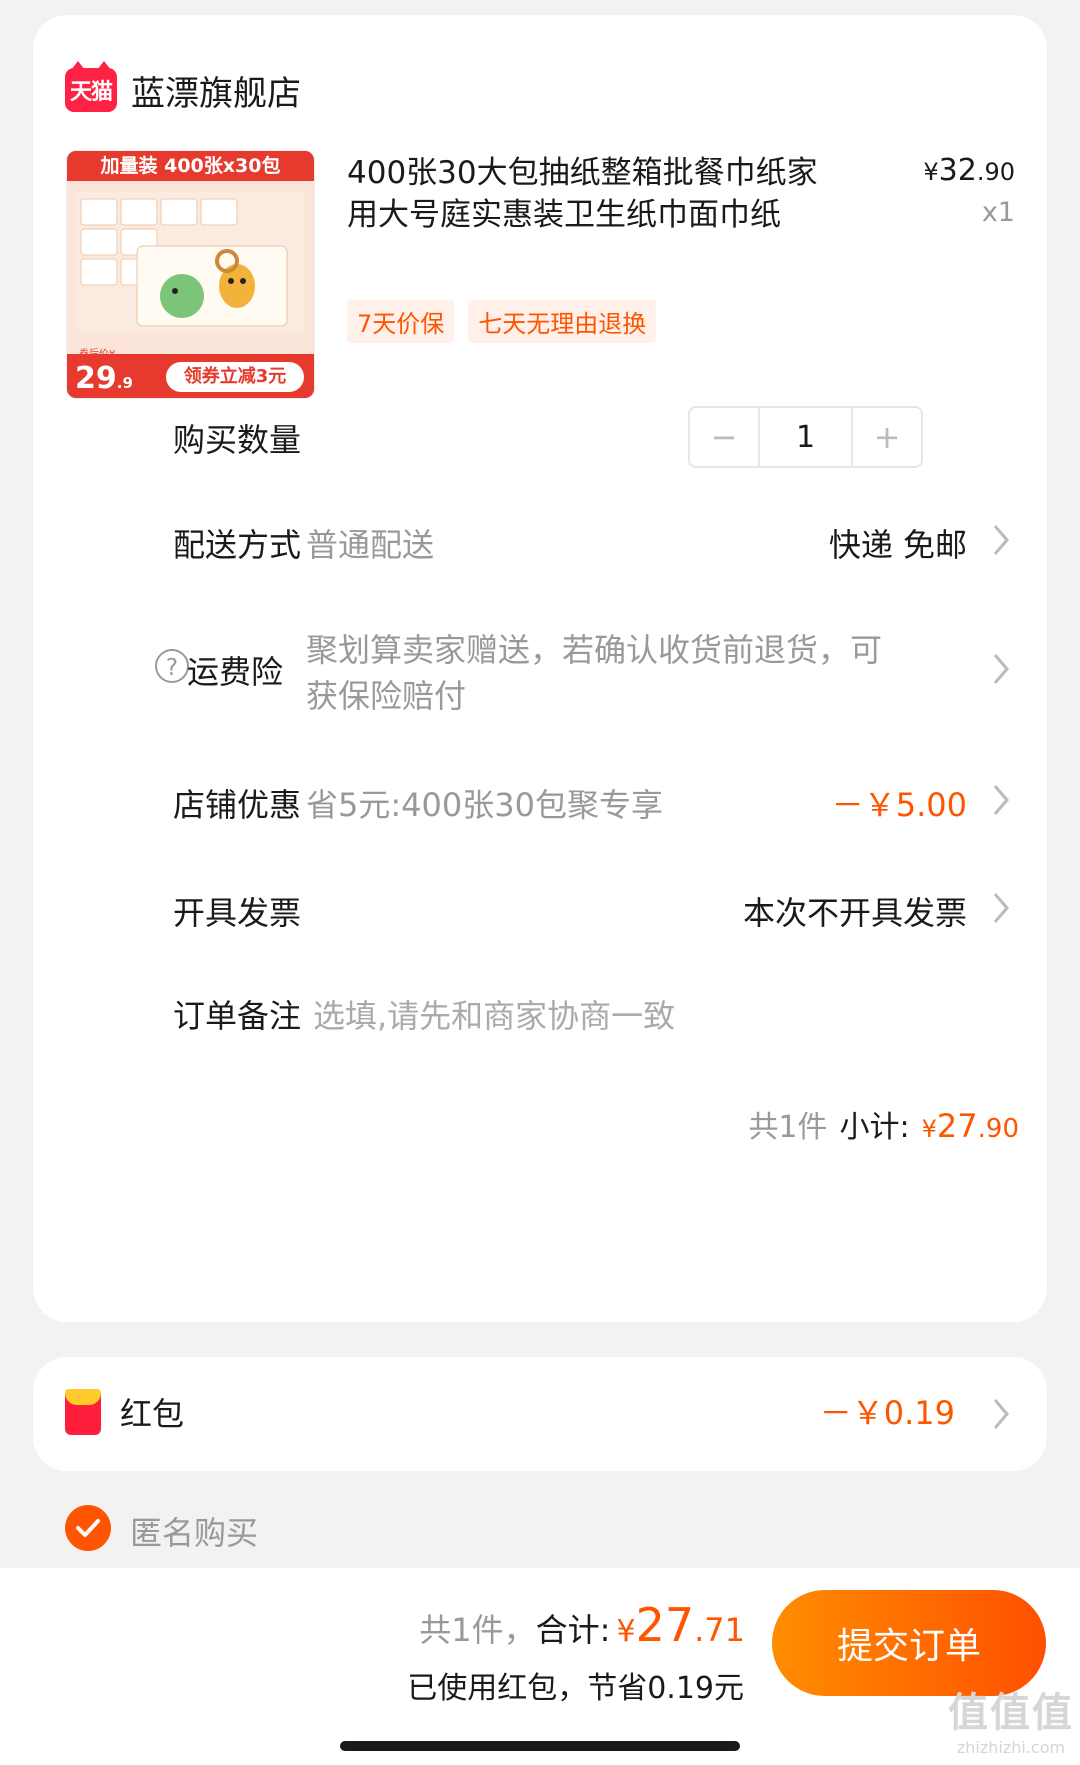 The height and width of the screenshot is (1765, 1080). What do you see at coordinates (957, 1126) in the screenshot?
I see `subtotal-amount-int: 27` at bounding box center [957, 1126].